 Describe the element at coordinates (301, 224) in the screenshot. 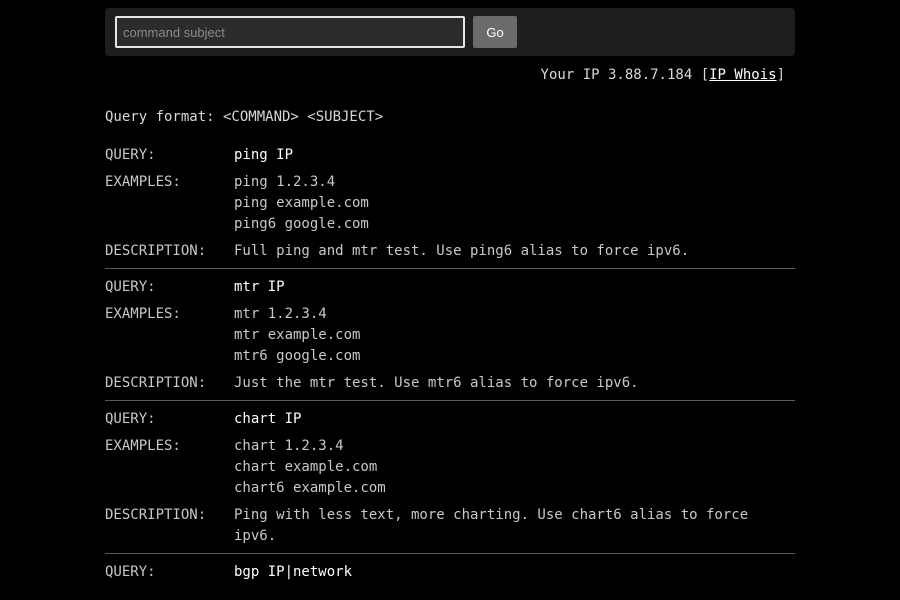

I see `example-item: ping6 google.com` at that location.